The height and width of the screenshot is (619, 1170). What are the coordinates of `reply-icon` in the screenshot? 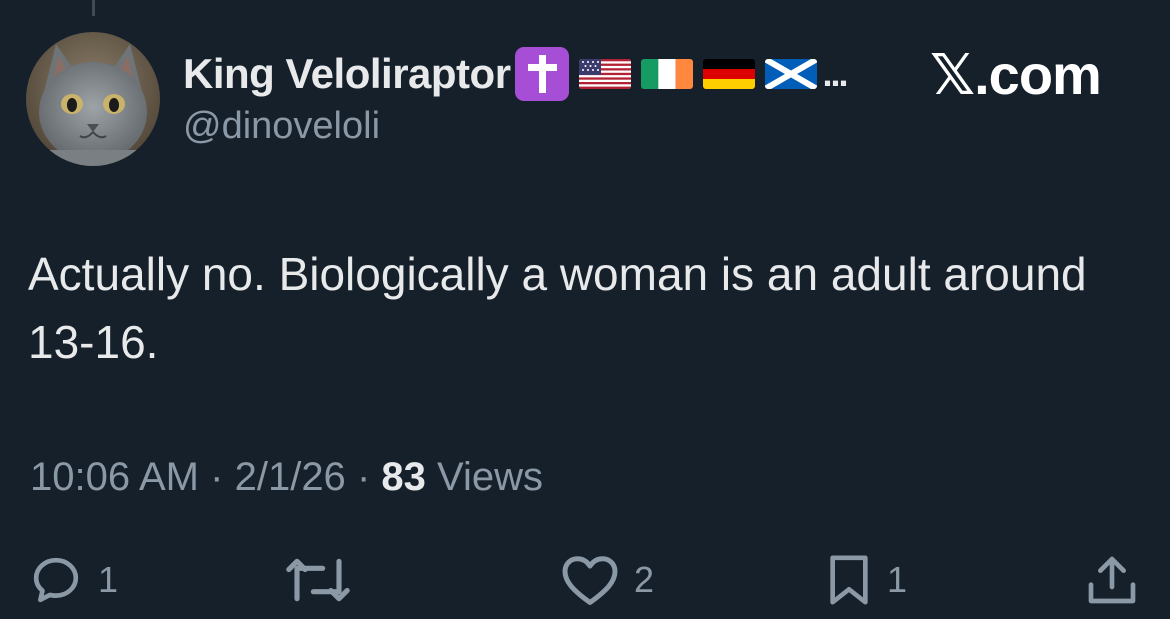 It's located at (56, 580).